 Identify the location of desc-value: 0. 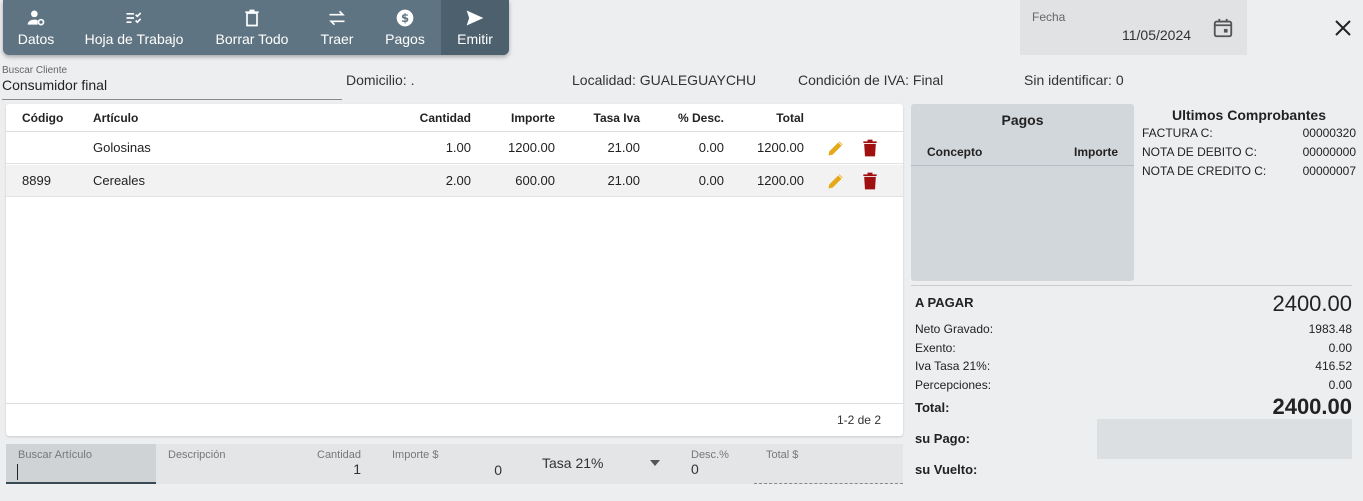
(695, 469).